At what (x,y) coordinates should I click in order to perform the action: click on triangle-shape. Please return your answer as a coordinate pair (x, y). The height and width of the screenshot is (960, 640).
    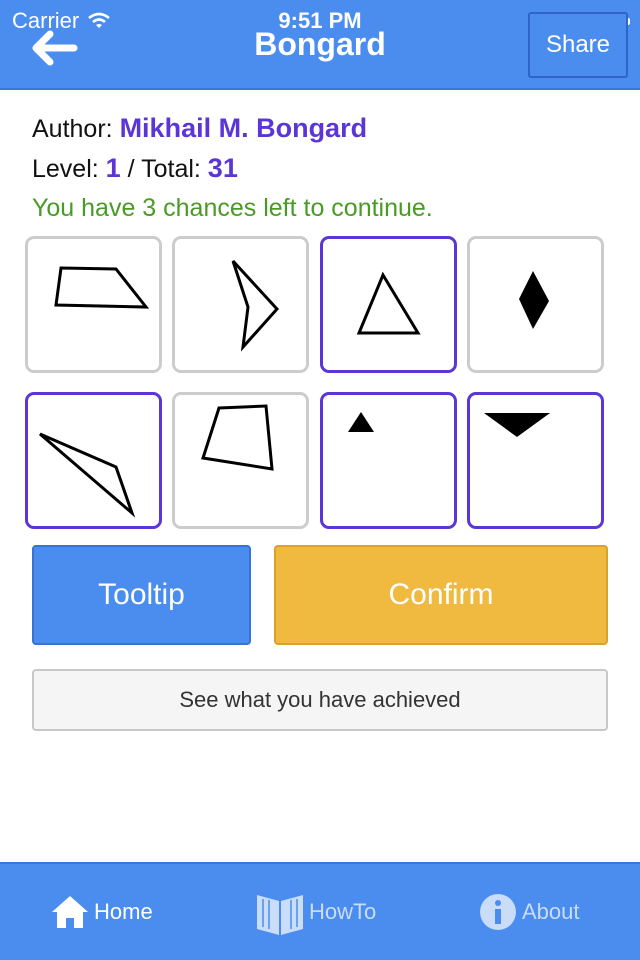
    Looking at the image, I should click on (388, 303).